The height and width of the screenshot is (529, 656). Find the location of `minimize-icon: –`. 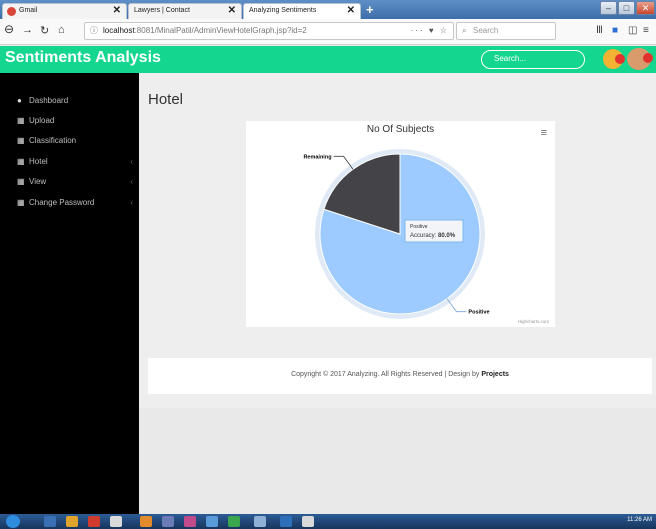

minimize-icon: – is located at coordinates (608, 8).